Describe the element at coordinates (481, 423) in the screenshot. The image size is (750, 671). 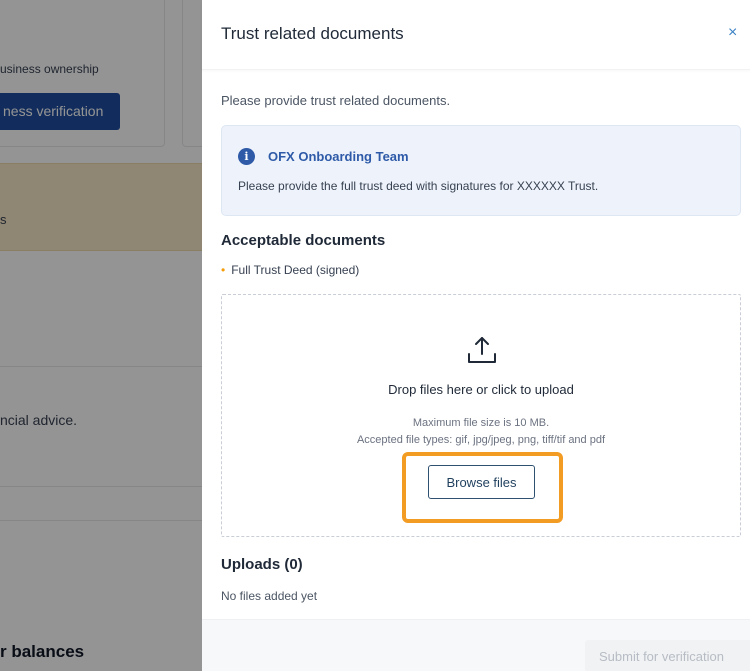
I see `dropzone-max-size: Maximum file size is 10 MB.` at that location.